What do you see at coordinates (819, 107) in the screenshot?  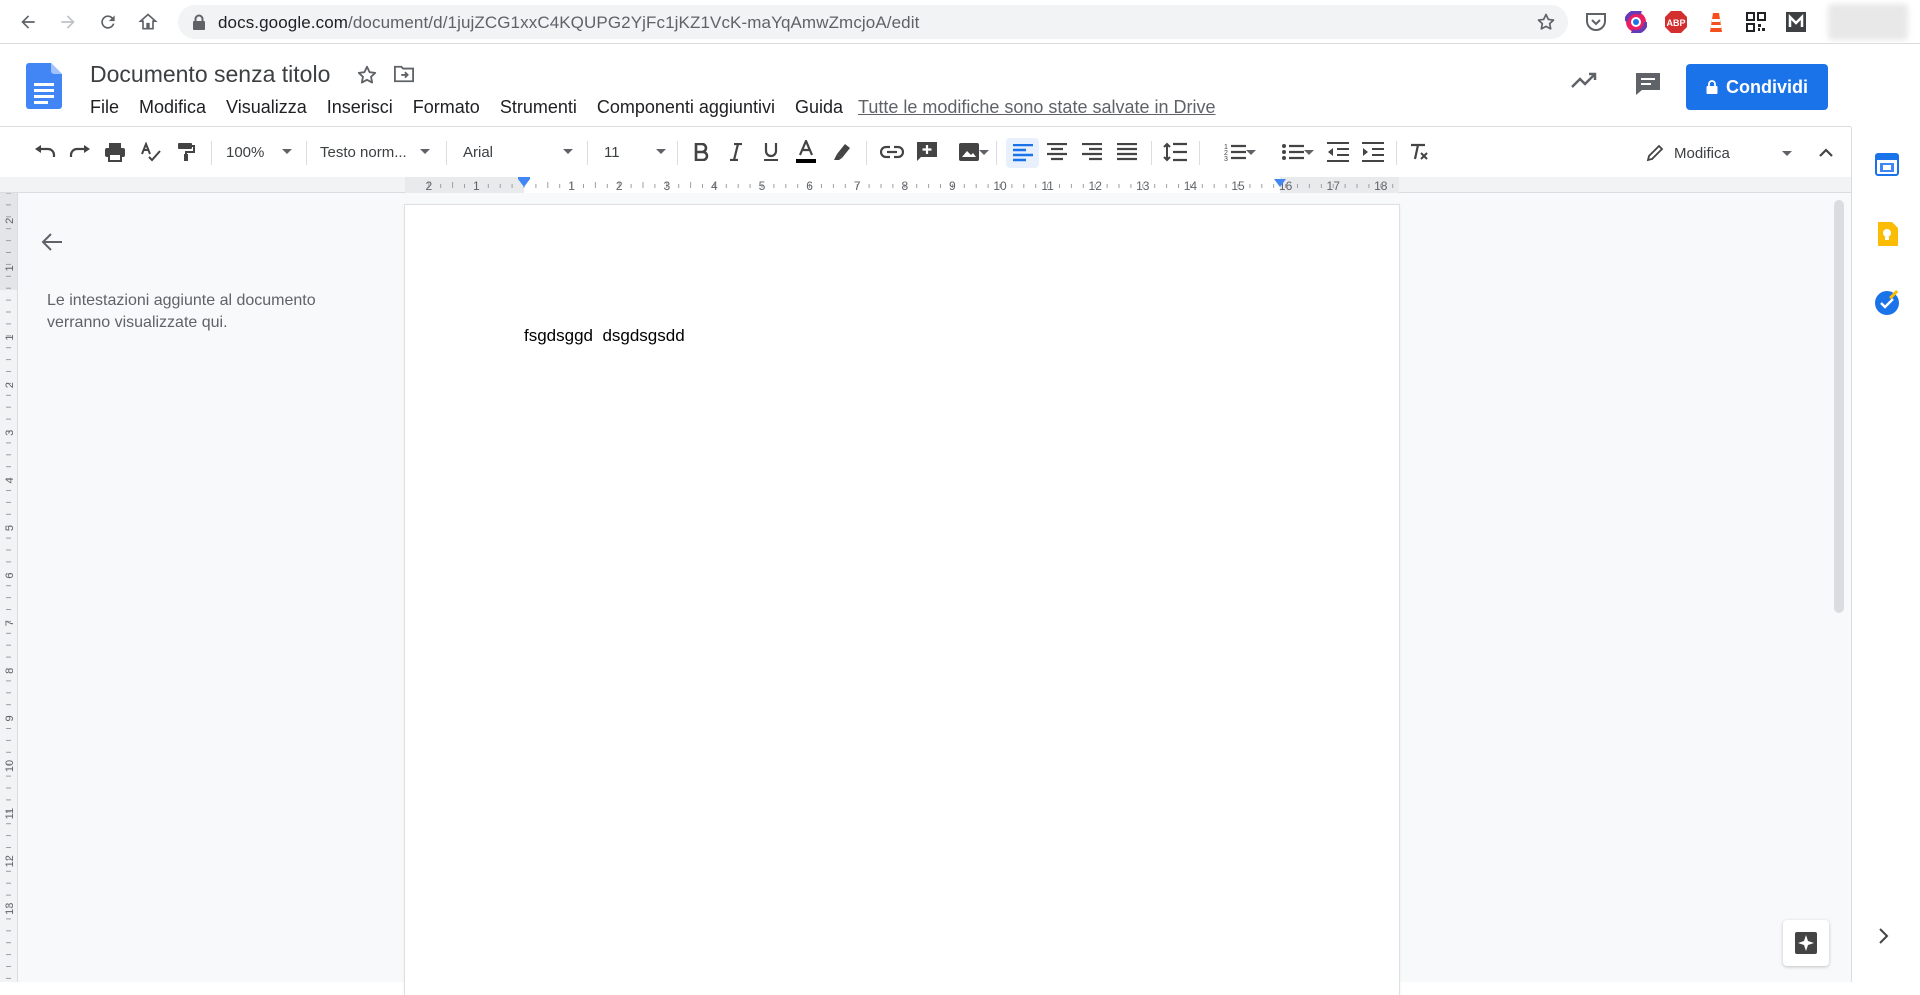 I see `menu-help: Guida` at bounding box center [819, 107].